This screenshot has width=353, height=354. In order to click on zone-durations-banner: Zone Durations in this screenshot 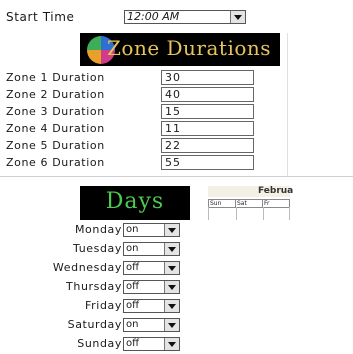, I will do `click(180, 49)`.